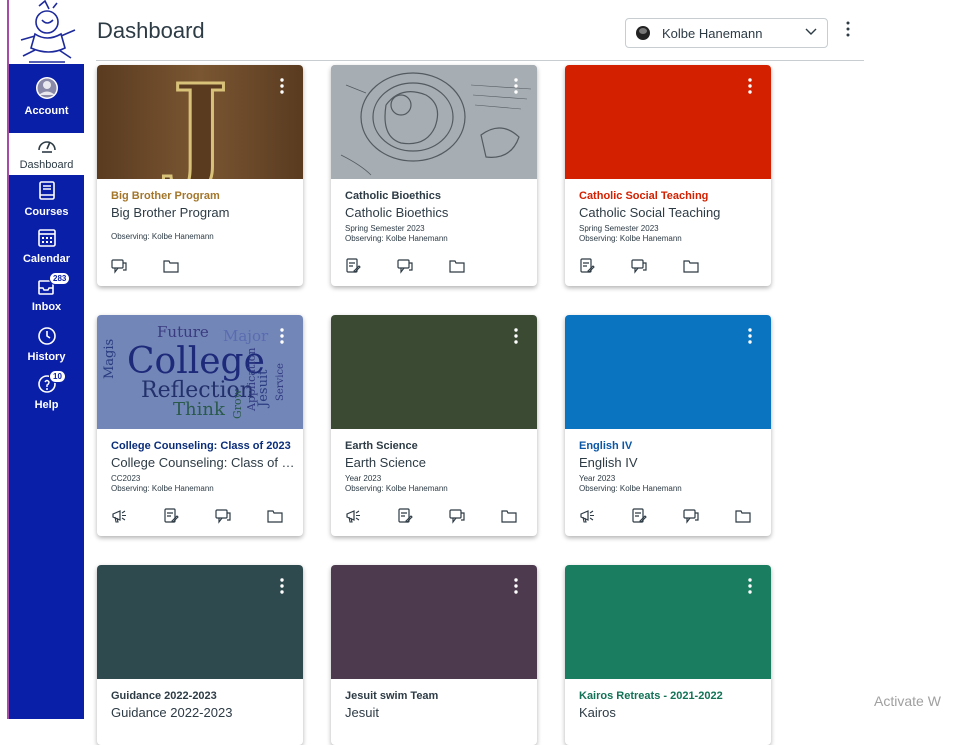 The width and height of the screenshot is (955, 745). Describe the element at coordinates (650, 212) in the screenshot. I see `card-course-name: Catholic Social Teaching` at that location.